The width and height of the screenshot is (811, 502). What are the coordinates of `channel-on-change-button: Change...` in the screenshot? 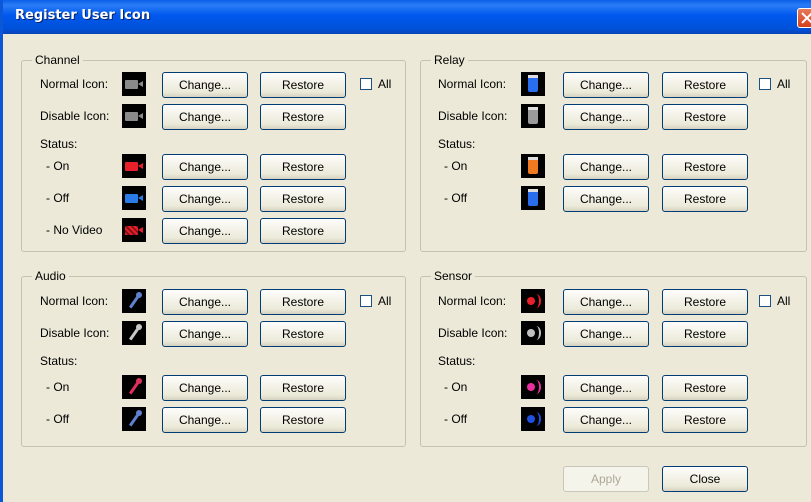 It's located at (205, 167).